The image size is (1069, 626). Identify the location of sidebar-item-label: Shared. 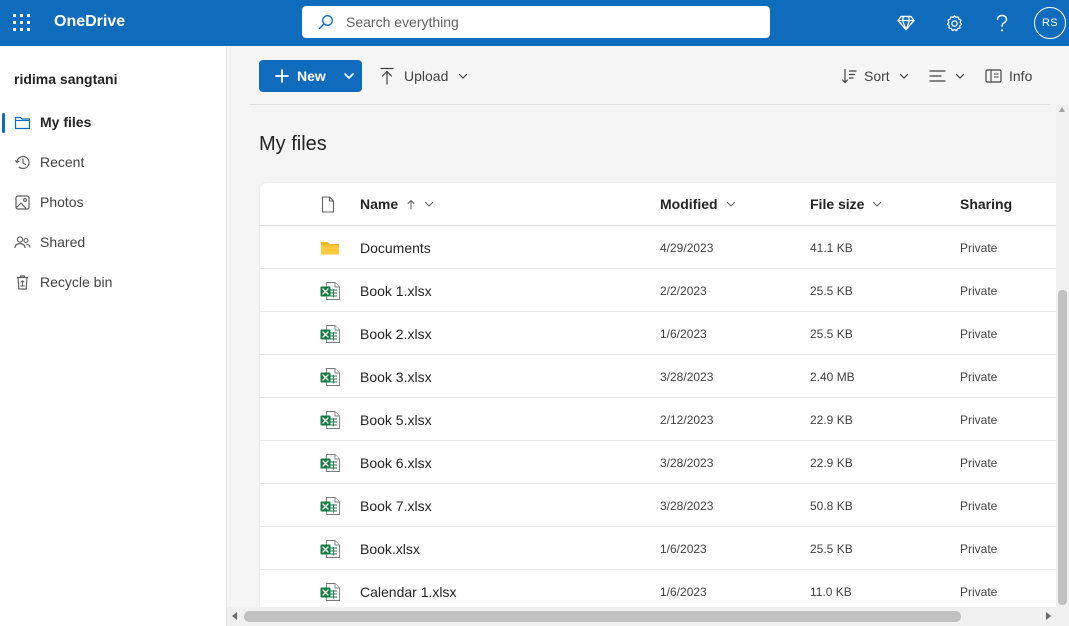
(63, 242).